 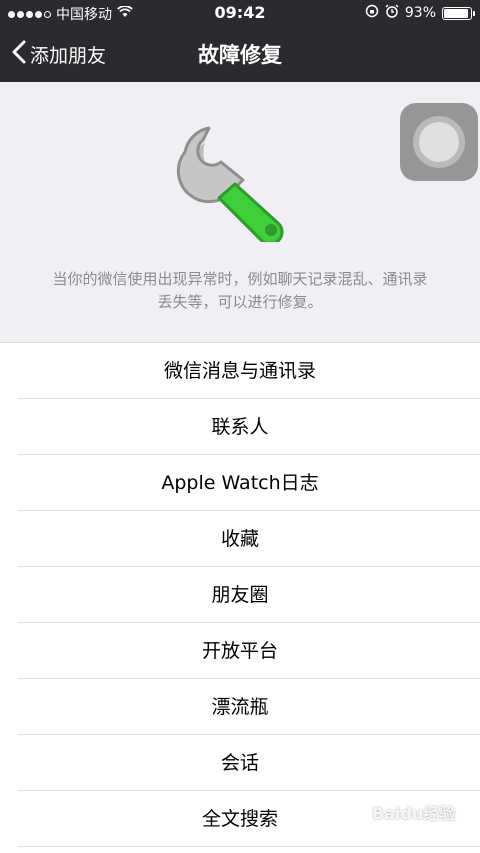 What do you see at coordinates (240, 13) in the screenshot?
I see `status-bar: 中国移动 09:42 93%` at bounding box center [240, 13].